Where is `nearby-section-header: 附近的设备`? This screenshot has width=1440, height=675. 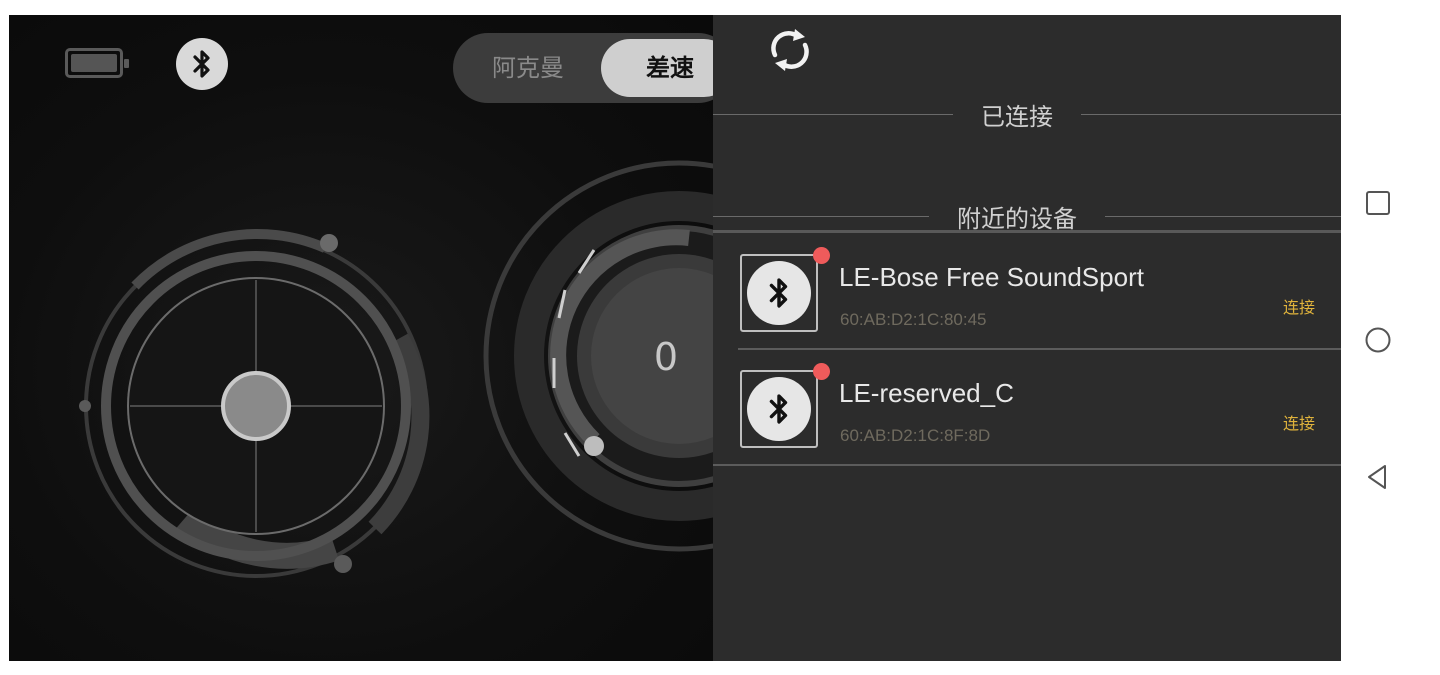 nearby-section-header: 附近的设备 is located at coordinates (1027, 216).